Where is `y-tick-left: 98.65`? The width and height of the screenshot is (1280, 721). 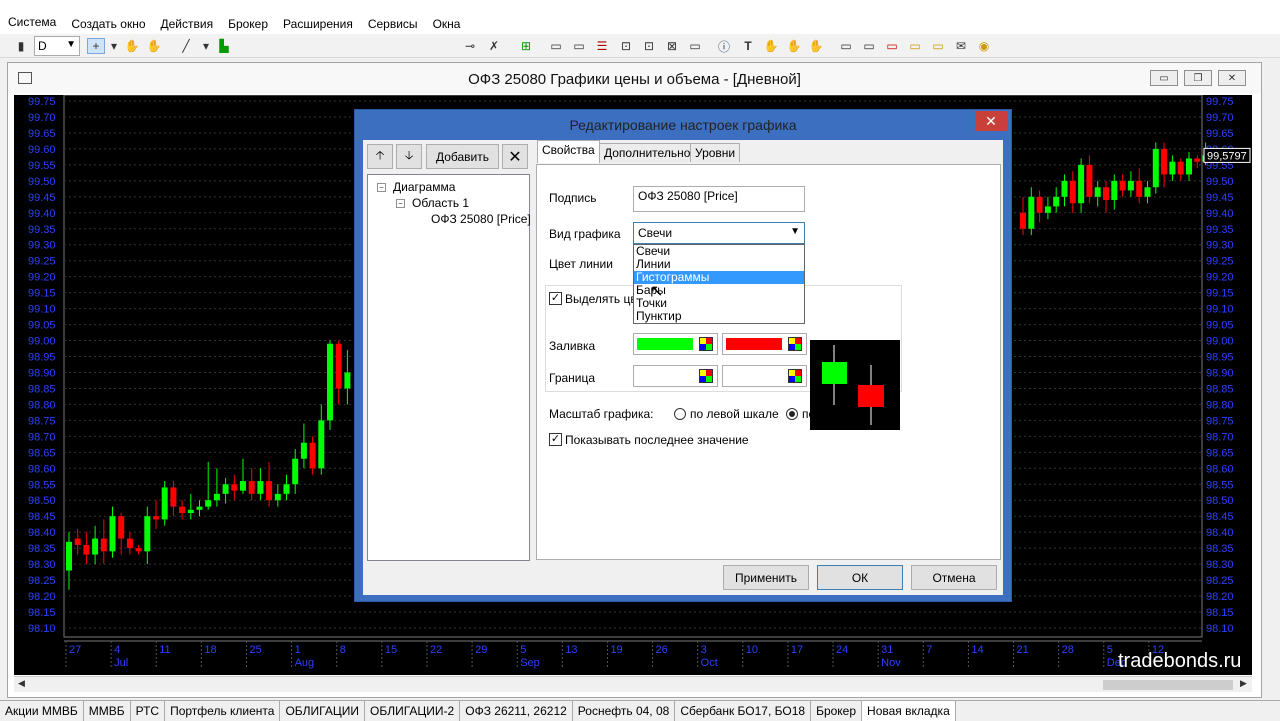
y-tick-left: 98.65 is located at coordinates (42, 453).